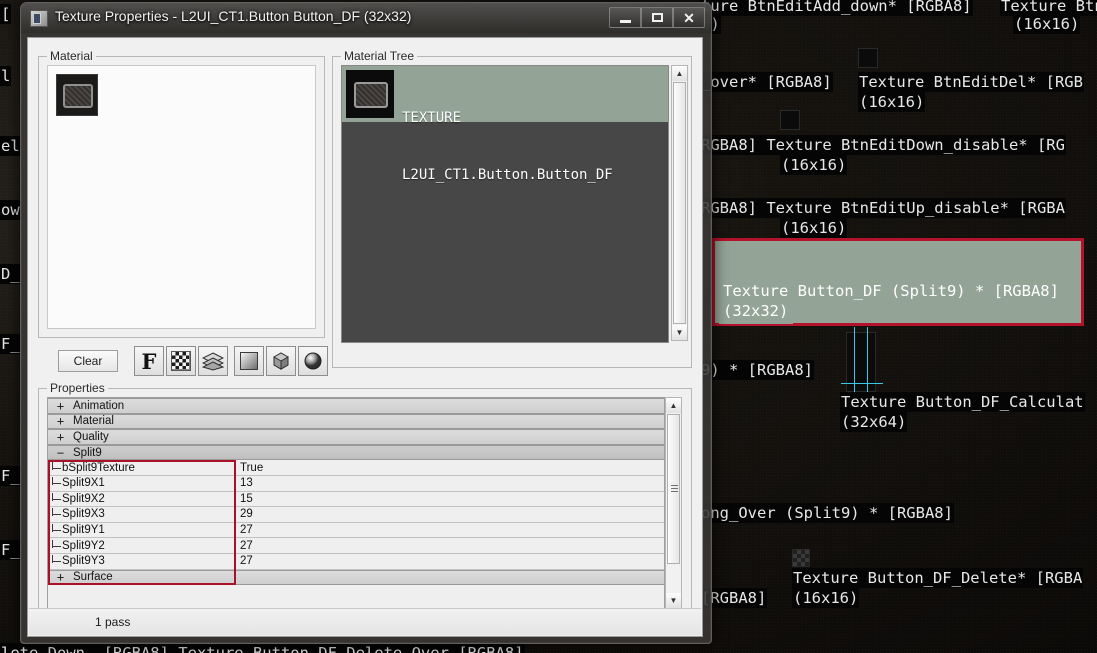 The width and height of the screenshot is (1097, 653). What do you see at coordinates (505, 124) in the screenshot?
I see `material-tree-item-selected: TEXTURE L2UI_CT1.Button.Button_DF` at bounding box center [505, 124].